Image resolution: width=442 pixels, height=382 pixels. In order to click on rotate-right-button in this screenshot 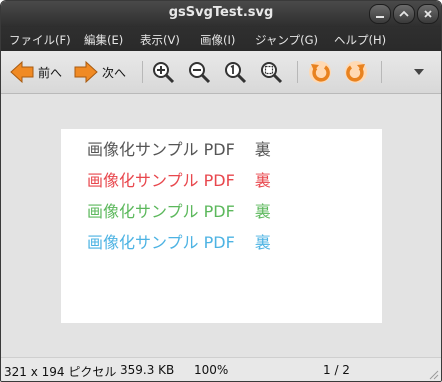, I will do `click(356, 72)`.